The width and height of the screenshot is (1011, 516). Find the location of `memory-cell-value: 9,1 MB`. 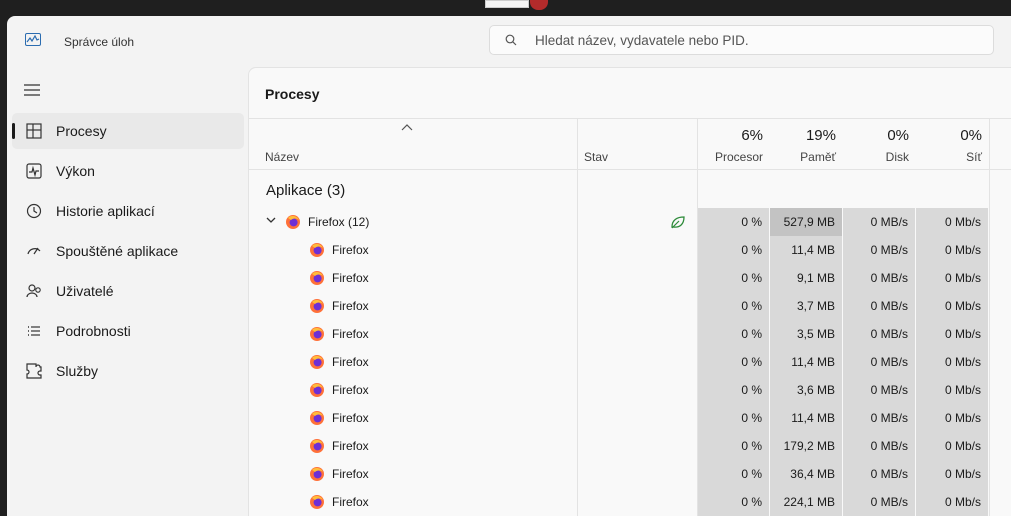

memory-cell-value: 9,1 MB is located at coordinates (815, 278).